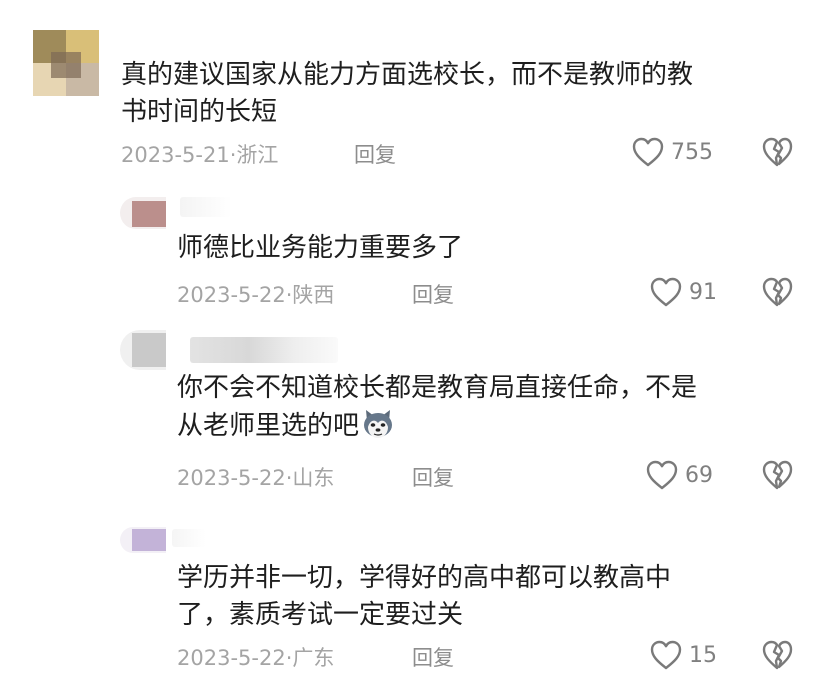 This screenshot has height=683, width=827. Describe the element at coordinates (424, 578) in the screenshot. I see `comment-text-line: 学历并非一切，学得好的高中都可以教高中` at that location.